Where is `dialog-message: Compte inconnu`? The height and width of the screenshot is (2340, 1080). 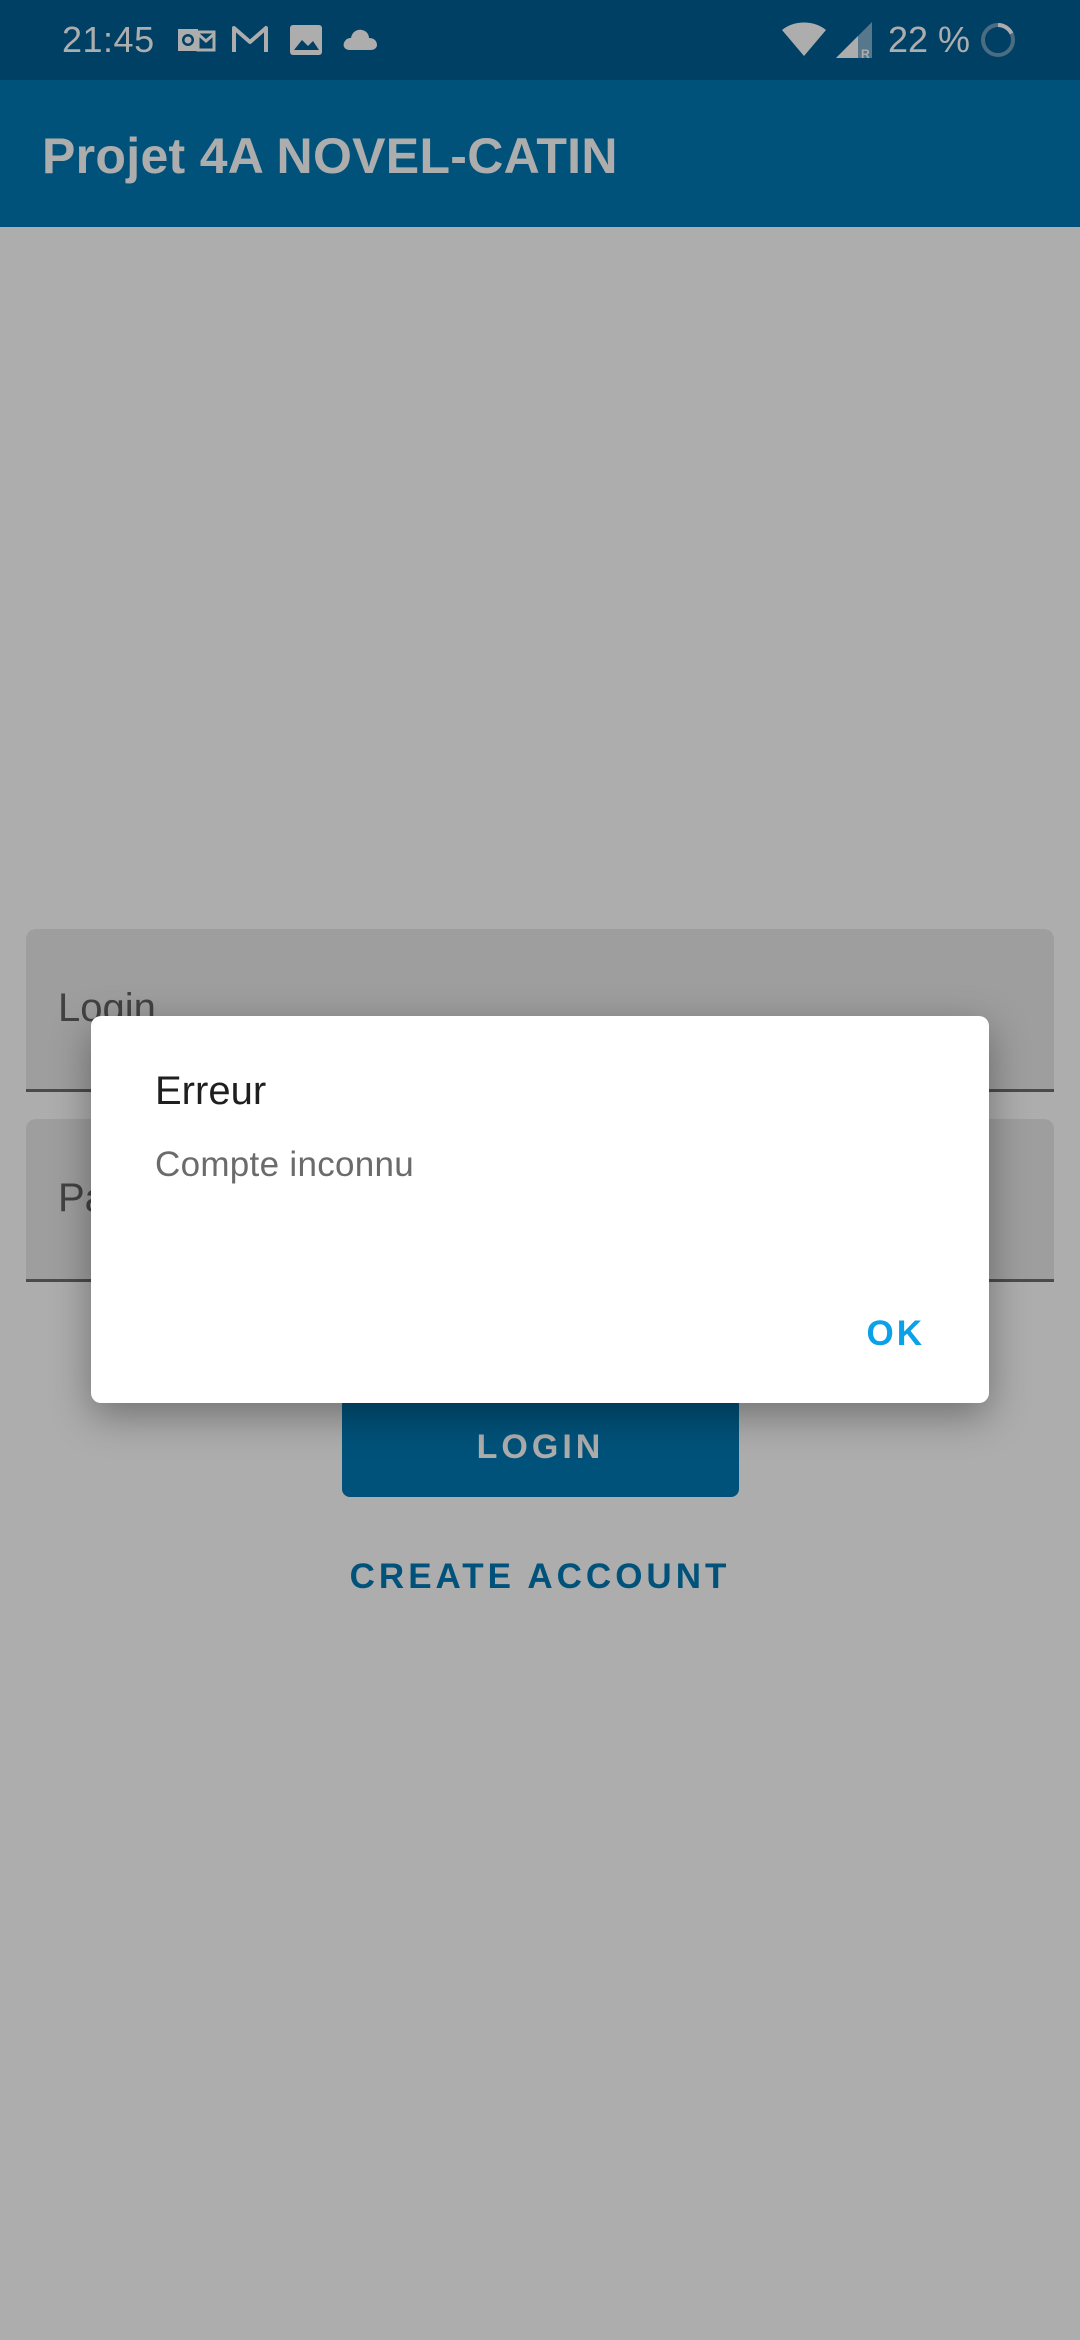 dialog-message: Compte inconnu is located at coordinates (285, 1164).